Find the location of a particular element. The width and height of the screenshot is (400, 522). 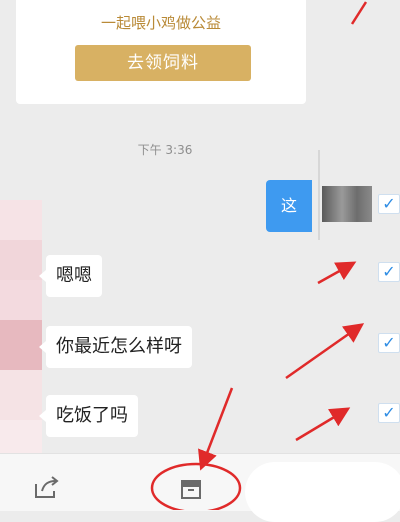

promo-card: 一起喂小鸡做公益 去领饲料 is located at coordinates (161, 52).